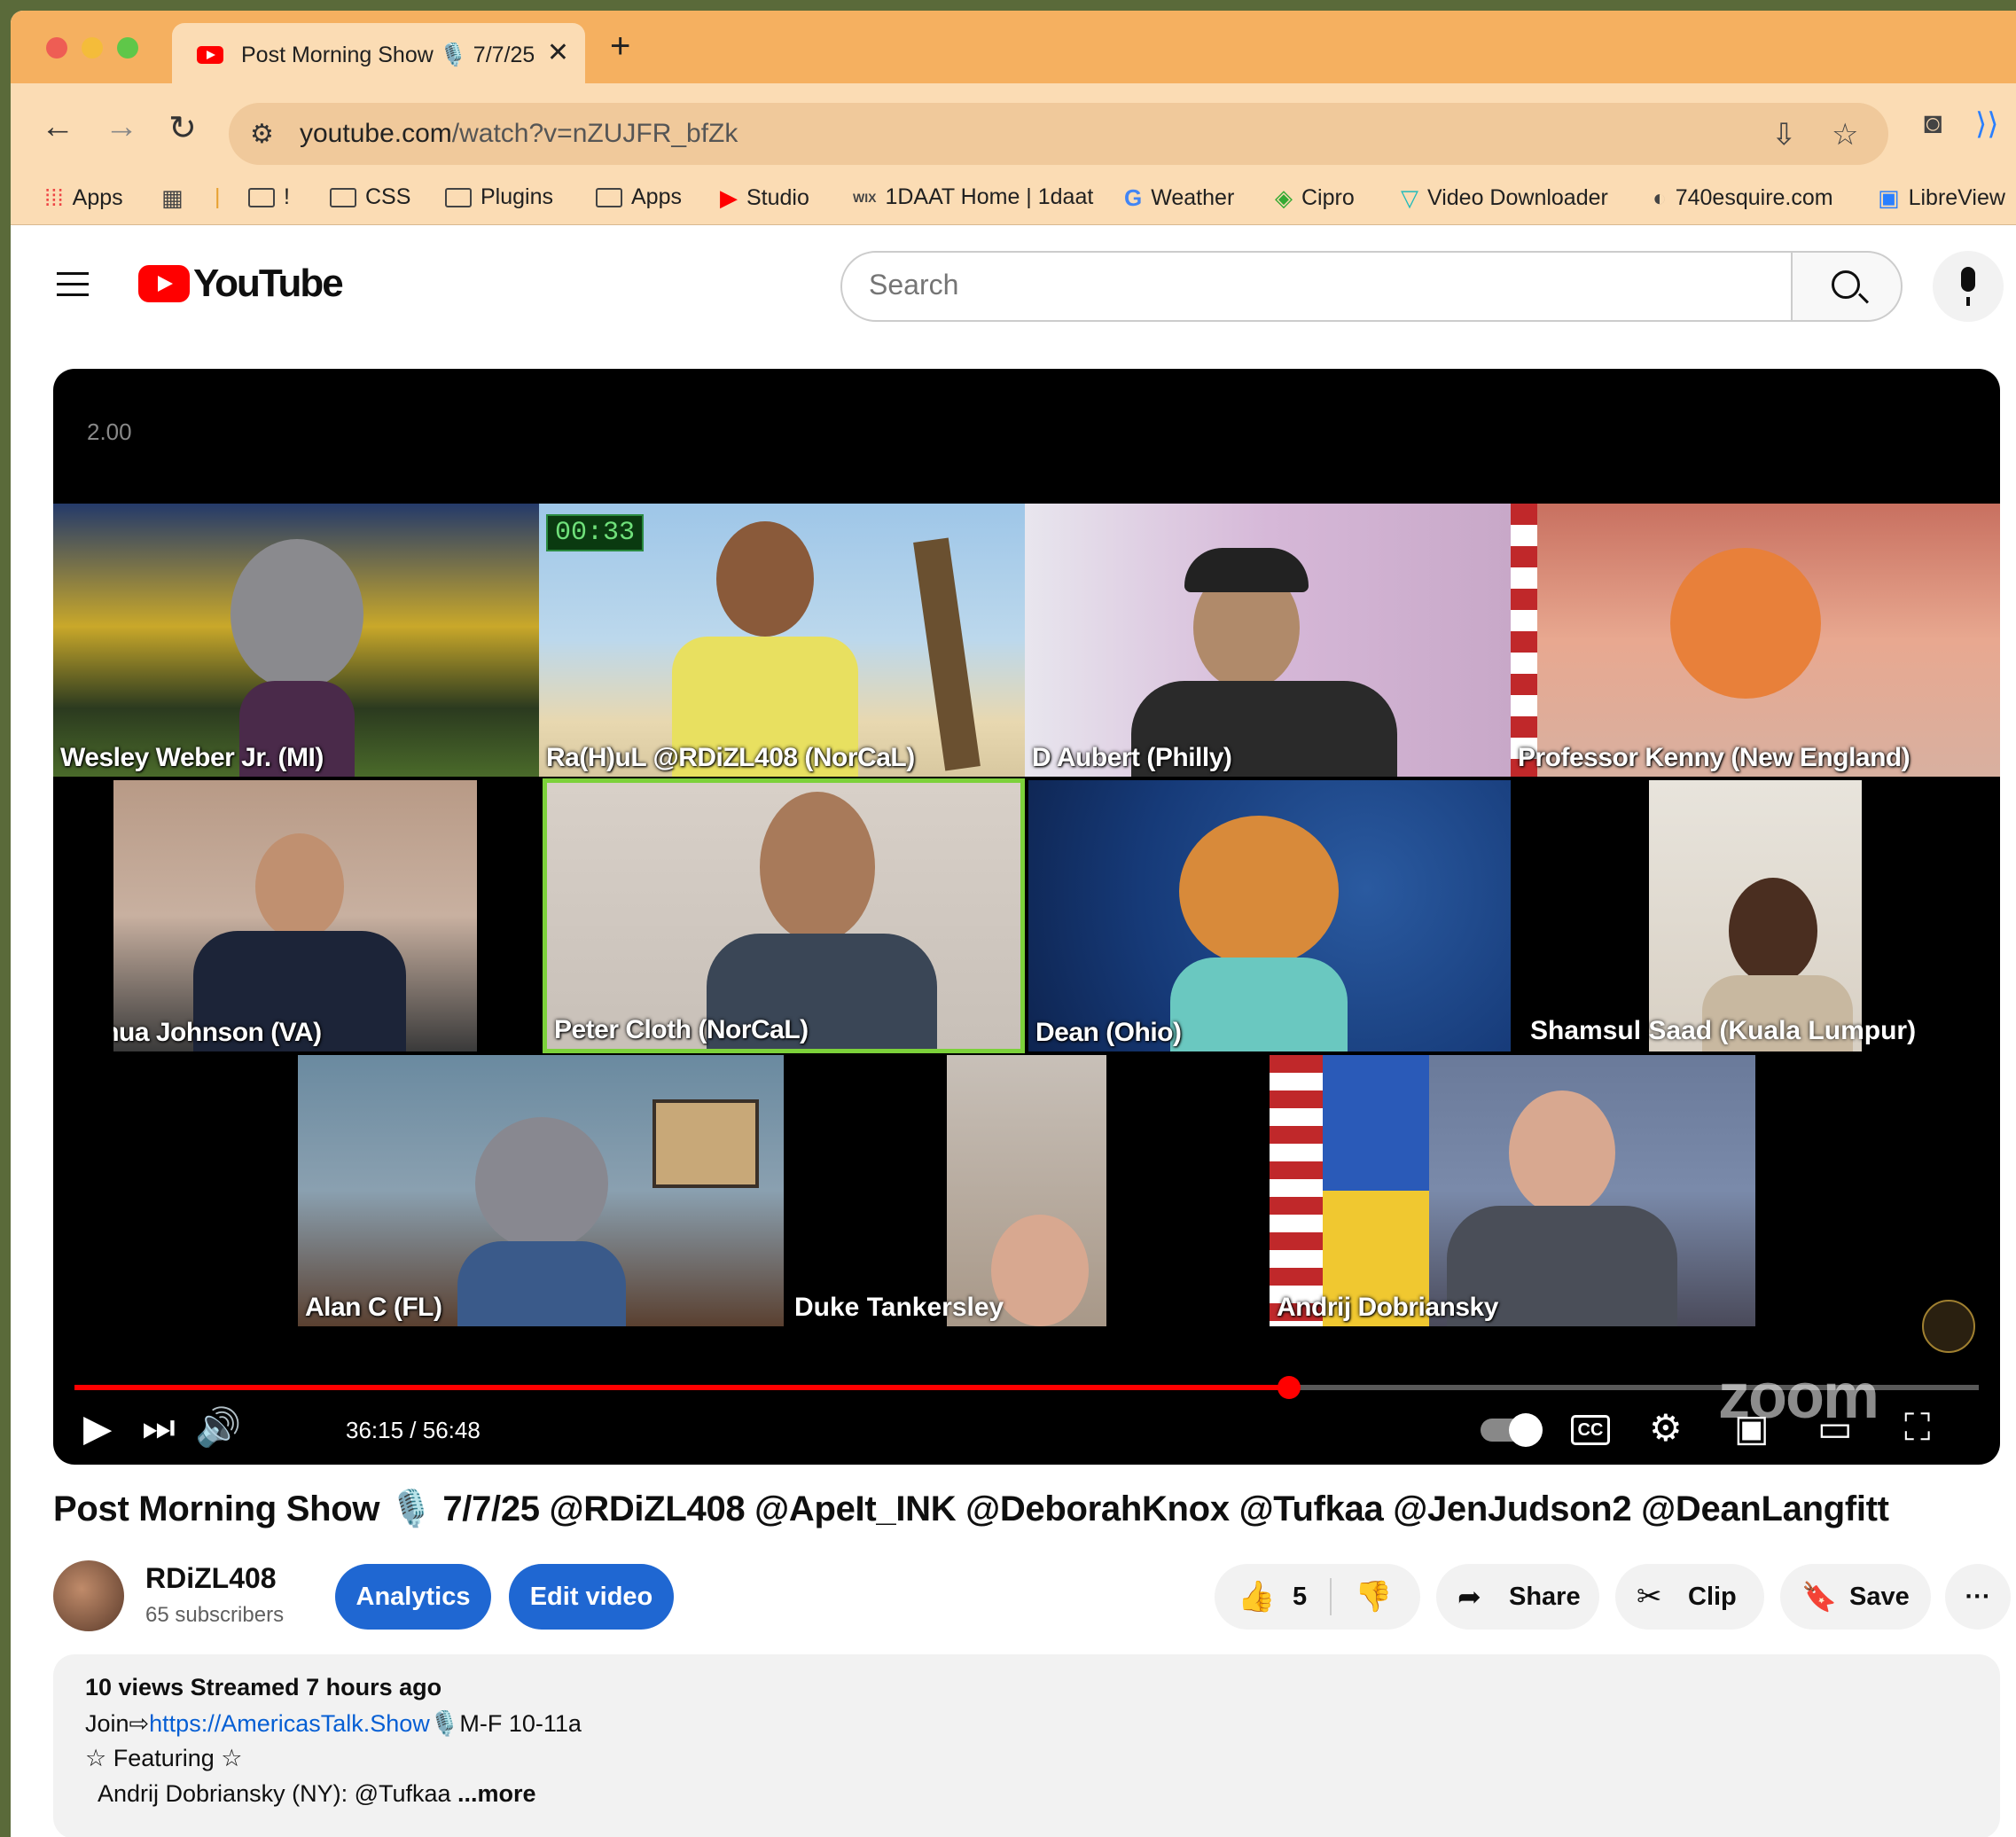 The width and height of the screenshot is (2016, 1837). I want to click on reload-icon: ↻, so click(182, 128).